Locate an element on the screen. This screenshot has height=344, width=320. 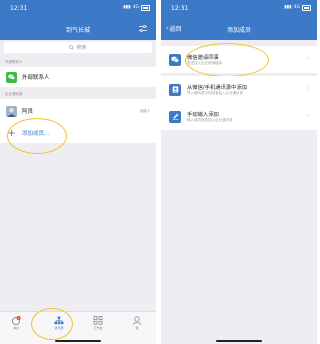
message-icon: 1 is located at coordinates (16, 320).